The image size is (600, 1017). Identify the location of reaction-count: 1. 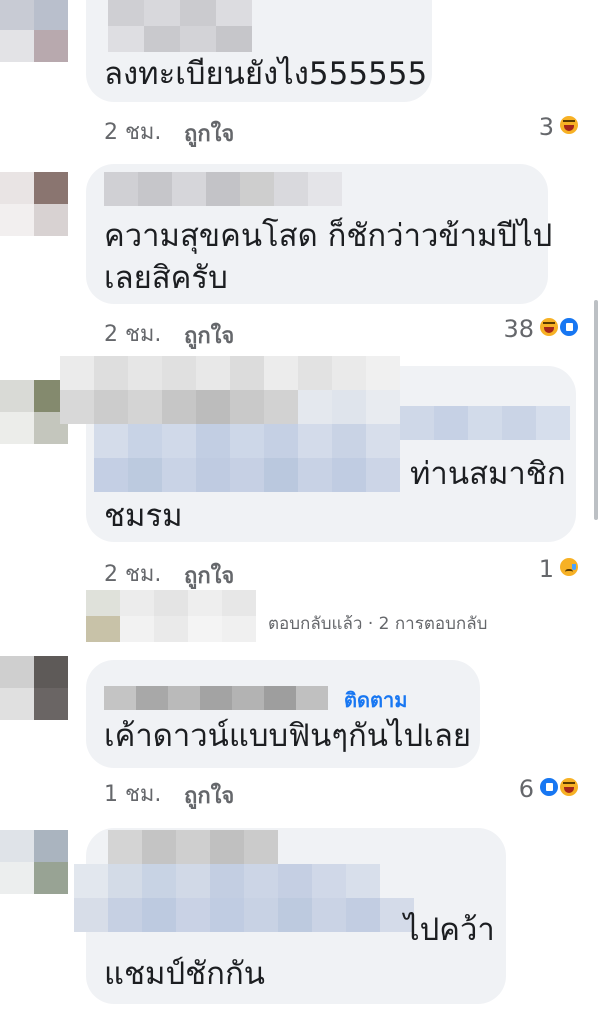
(542, 569).